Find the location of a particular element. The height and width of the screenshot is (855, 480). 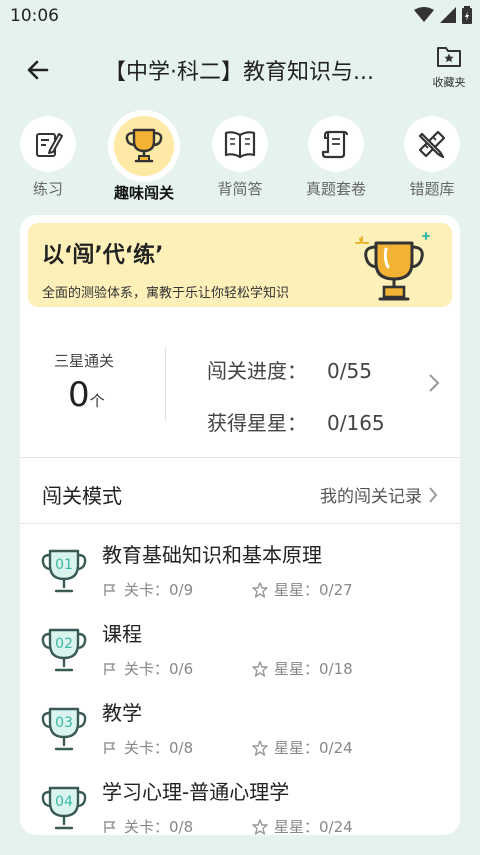

three-star-value: 0个 is located at coordinates (86, 395).